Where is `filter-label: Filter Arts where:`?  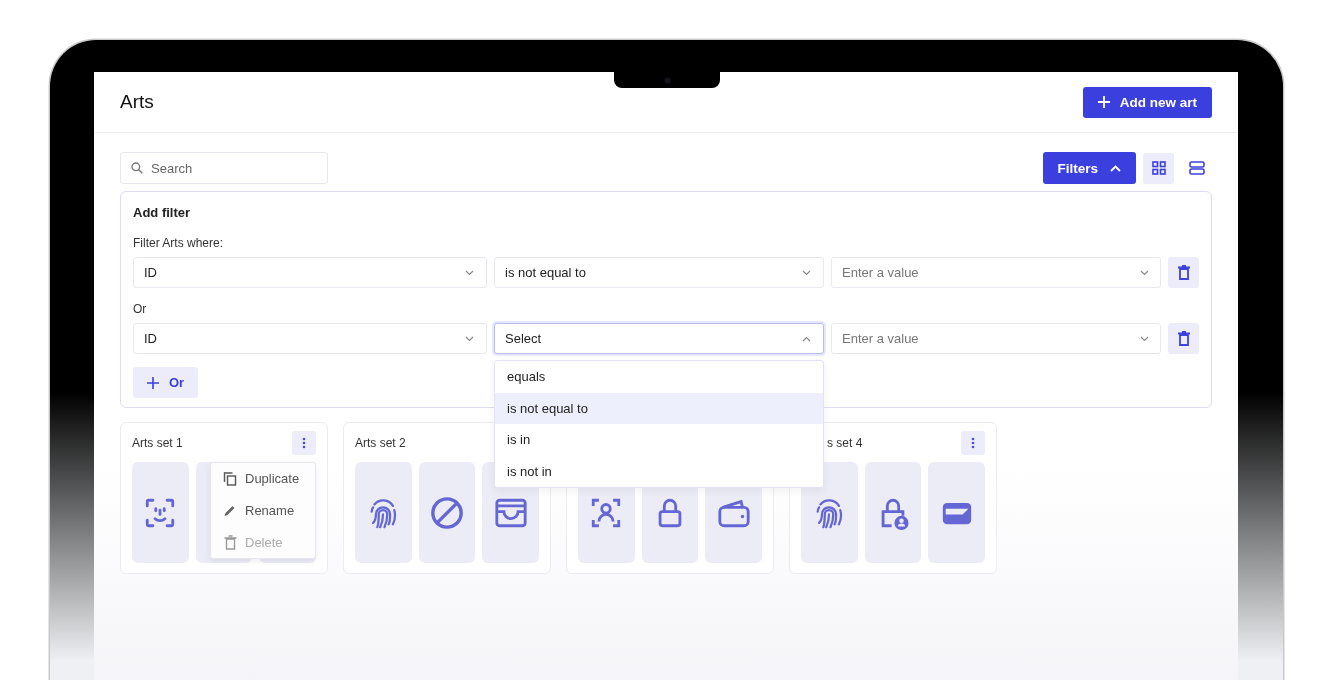 filter-label: Filter Arts where: is located at coordinates (178, 243).